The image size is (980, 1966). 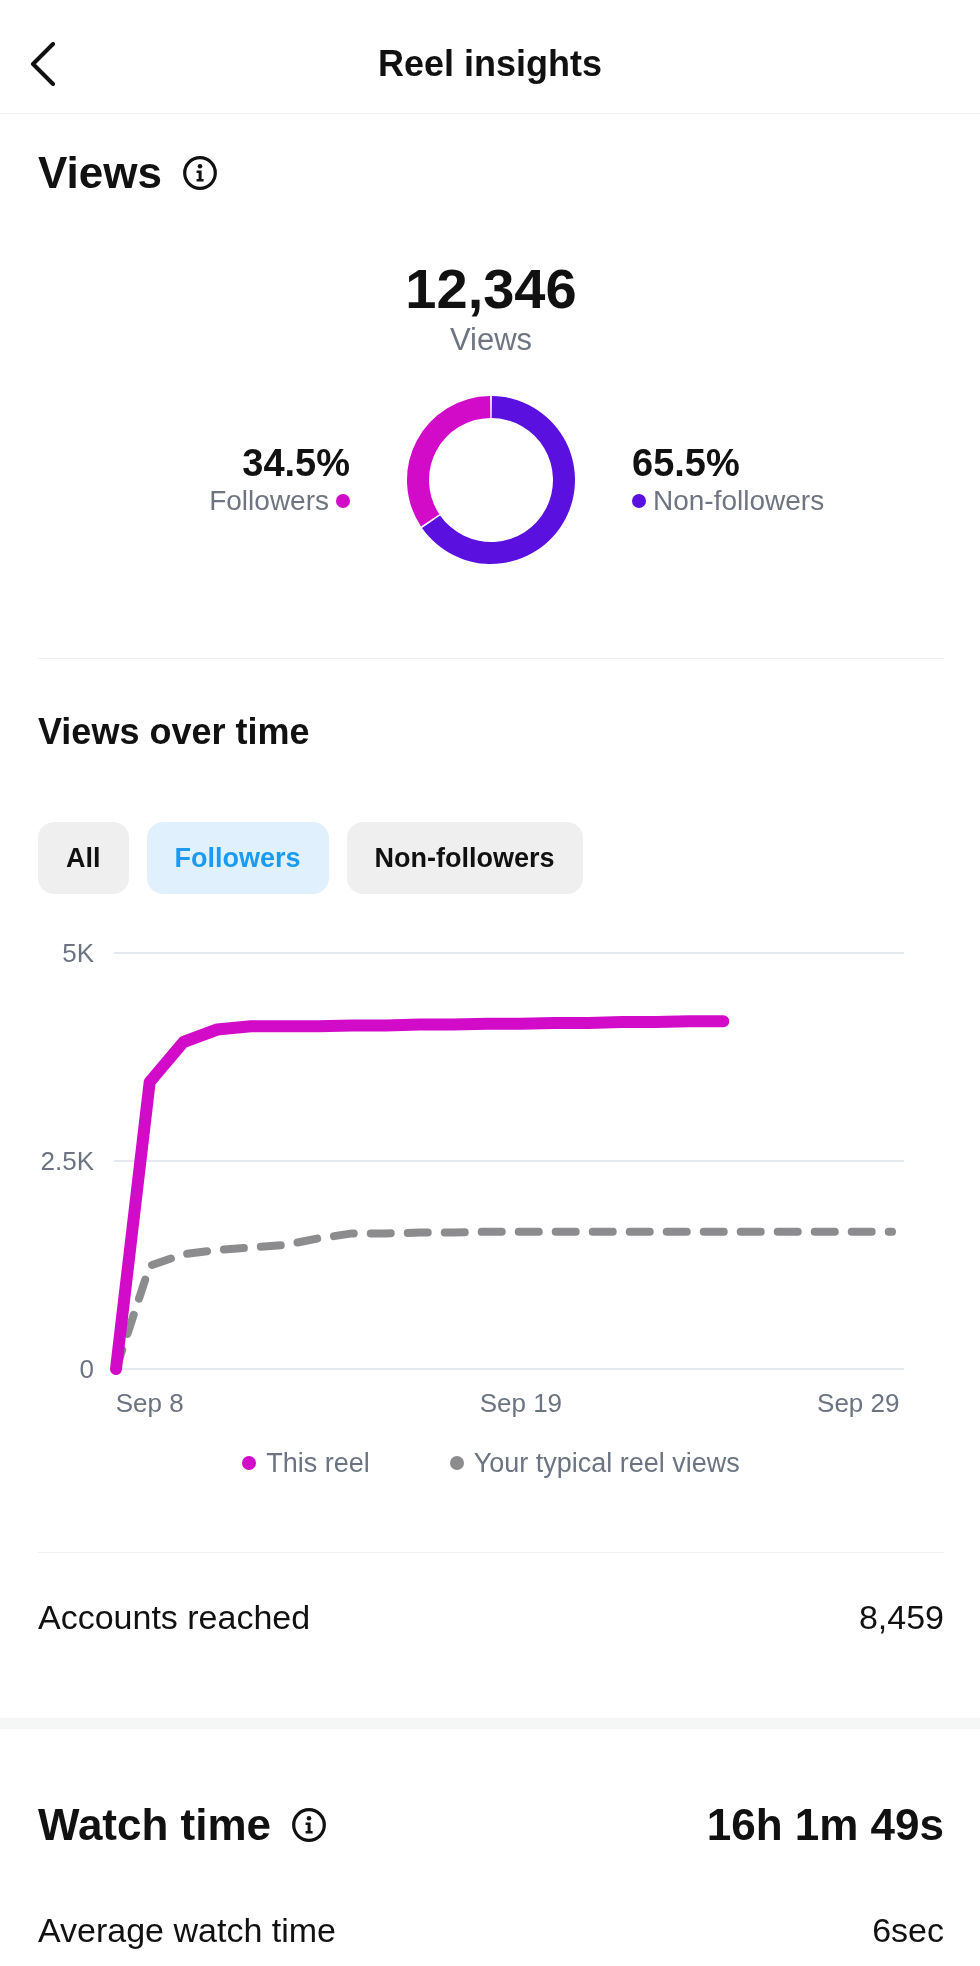 What do you see at coordinates (318, 1463) in the screenshot?
I see `legend-label: This reel` at bounding box center [318, 1463].